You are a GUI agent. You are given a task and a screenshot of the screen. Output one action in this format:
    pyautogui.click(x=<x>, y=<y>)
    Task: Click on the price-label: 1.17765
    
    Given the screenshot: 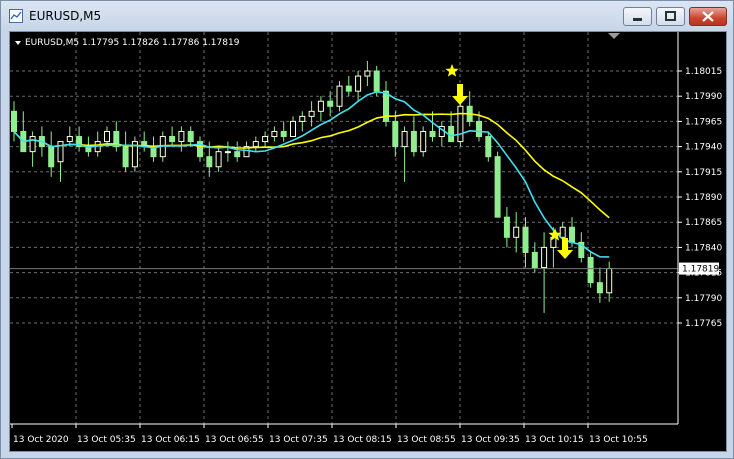 What is the action you would take?
    pyautogui.click(x=703, y=324)
    